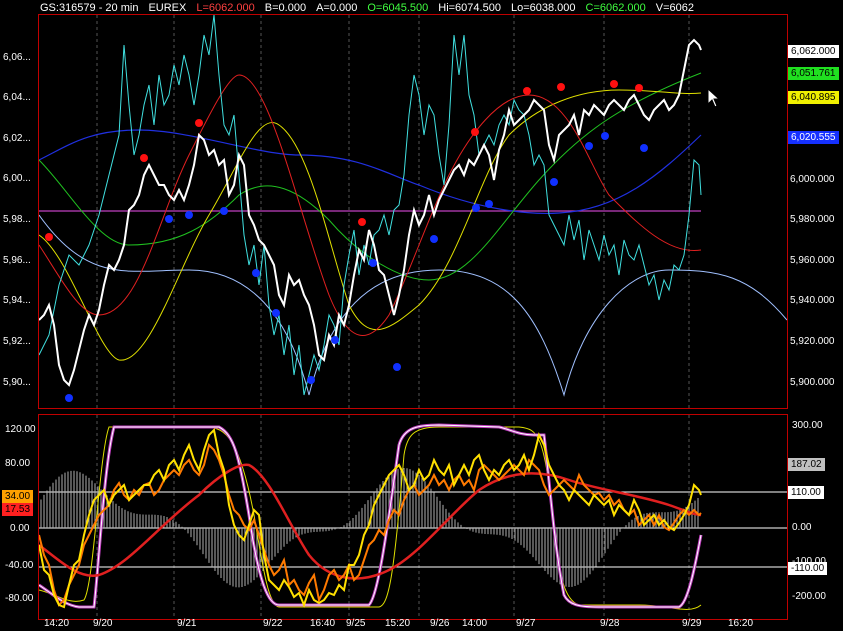 The width and height of the screenshot is (843, 631). I want to click on time-tick: 14:00, so click(475, 623).